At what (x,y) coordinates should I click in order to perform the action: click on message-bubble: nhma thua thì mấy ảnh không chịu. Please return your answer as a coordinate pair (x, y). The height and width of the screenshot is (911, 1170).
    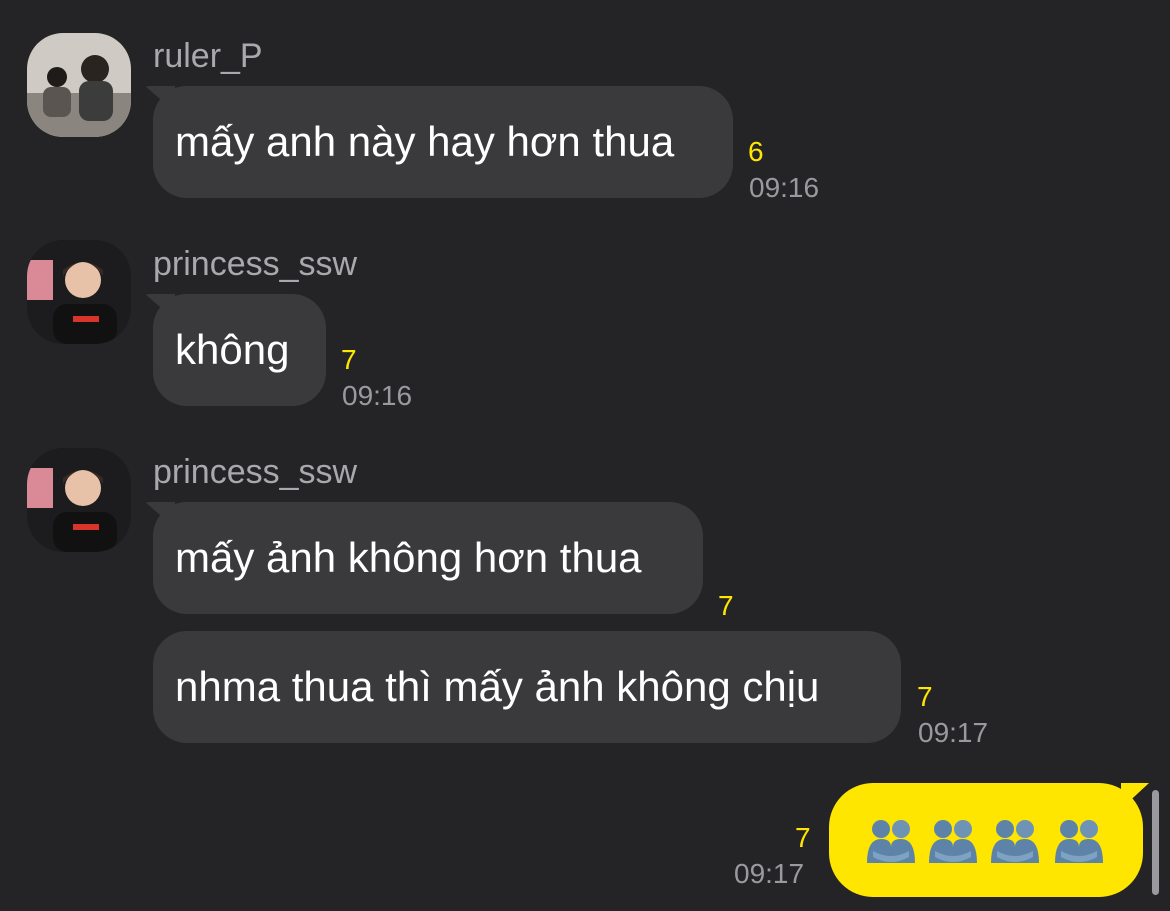
    Looking at the image, I should click on (527, 687).